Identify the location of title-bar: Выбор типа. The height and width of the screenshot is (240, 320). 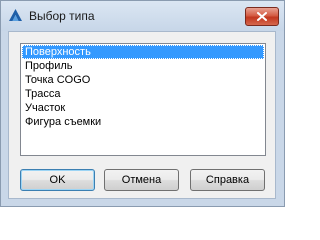
(142, 16).